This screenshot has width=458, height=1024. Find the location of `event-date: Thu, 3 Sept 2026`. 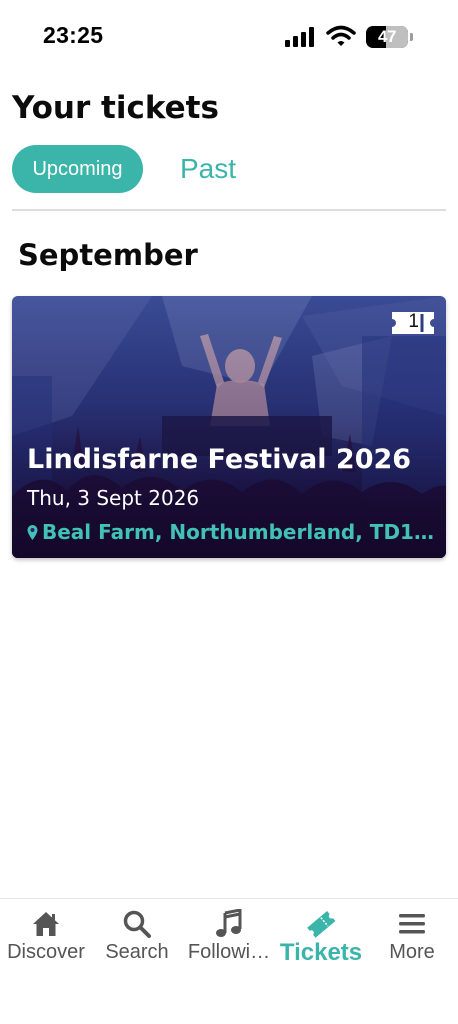

event-date: Thu, 3 Sept 2026 is located at coordinates (113, 498).